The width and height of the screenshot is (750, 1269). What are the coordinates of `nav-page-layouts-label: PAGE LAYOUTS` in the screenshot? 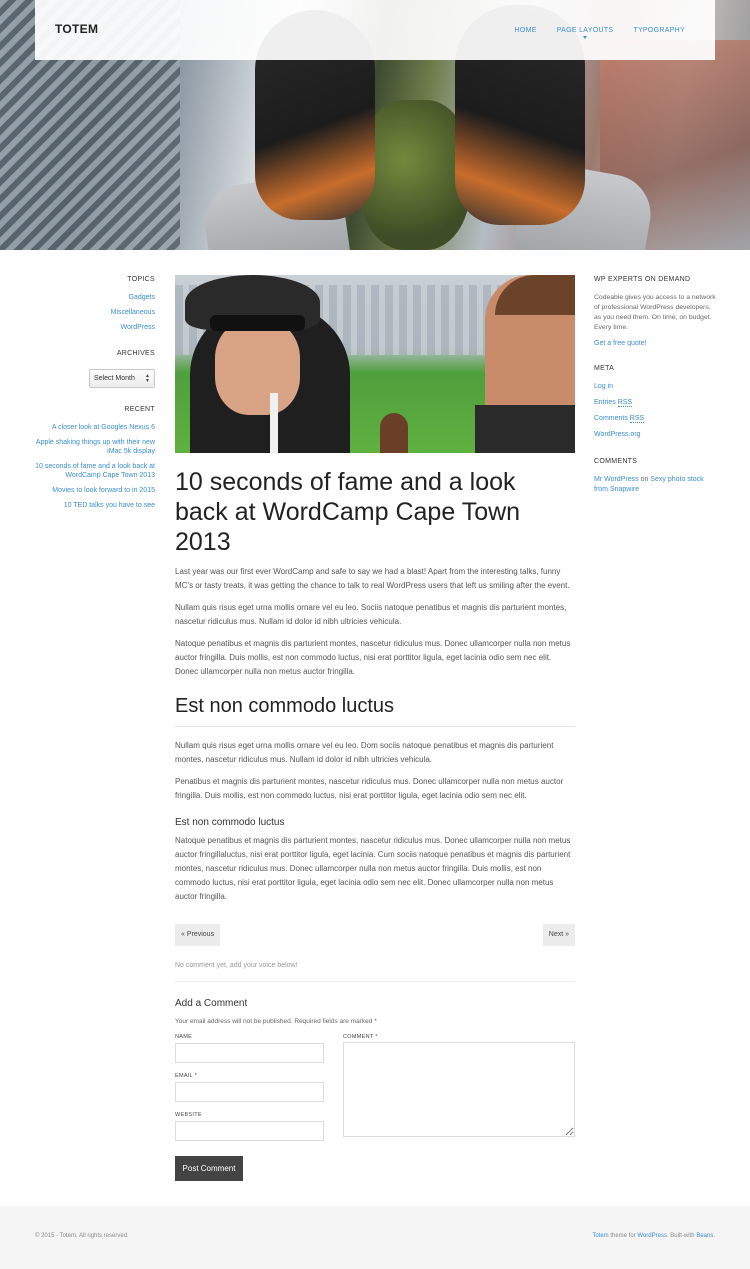 It's located at (585, 30).